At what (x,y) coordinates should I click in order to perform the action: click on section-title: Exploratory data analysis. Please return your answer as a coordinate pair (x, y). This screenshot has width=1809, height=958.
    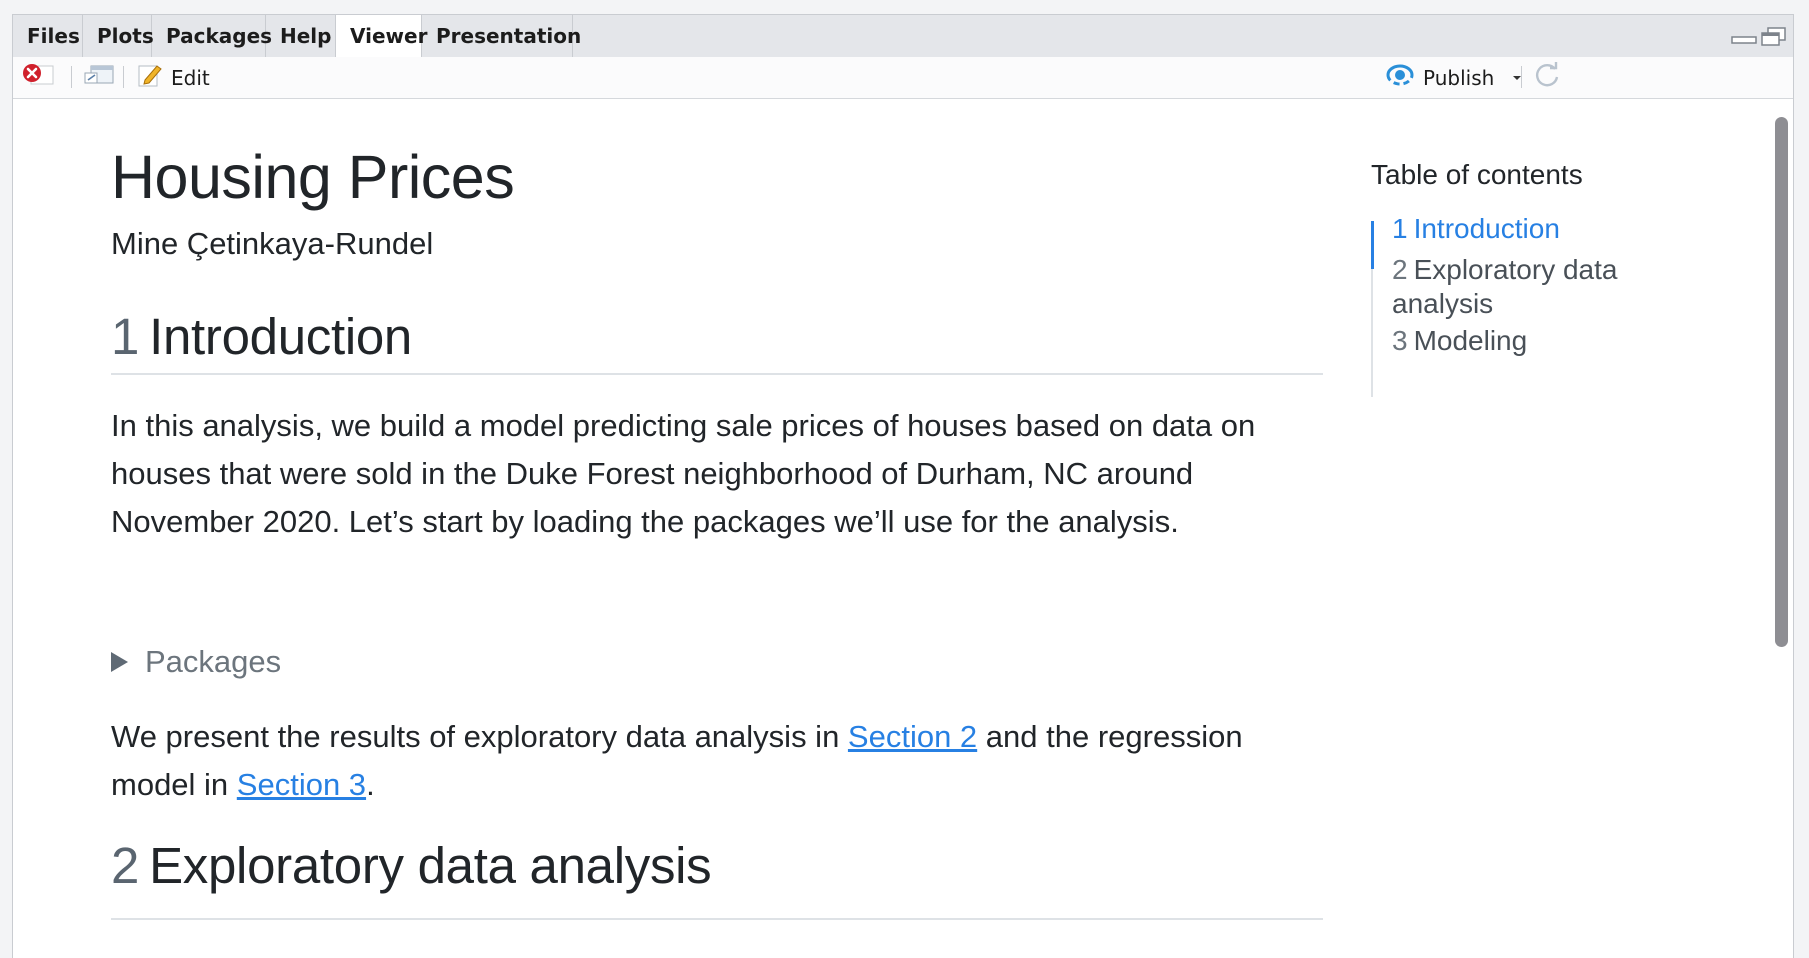
    Looking at the image, I should click on (430, 865).